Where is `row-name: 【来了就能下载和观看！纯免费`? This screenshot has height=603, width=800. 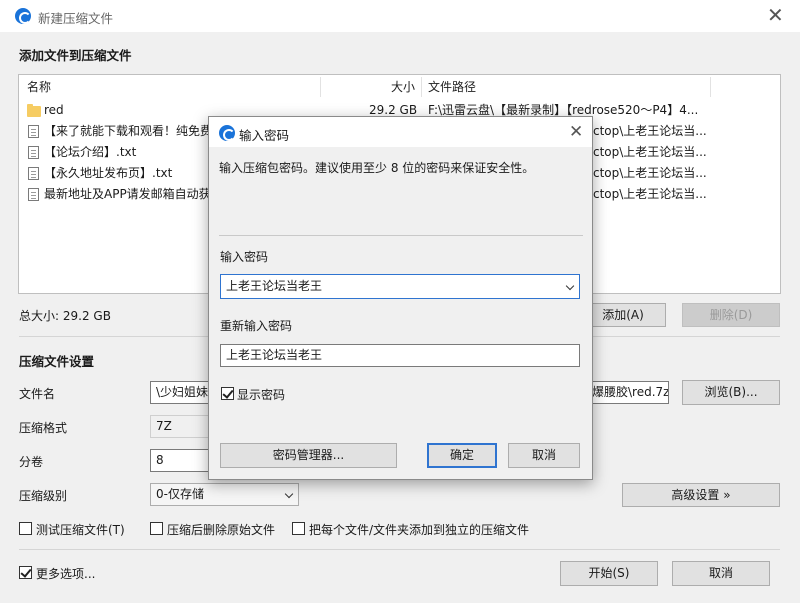 row-name: 【来了就能下载和观看！纯免费 is located at coordinates (128, 131).